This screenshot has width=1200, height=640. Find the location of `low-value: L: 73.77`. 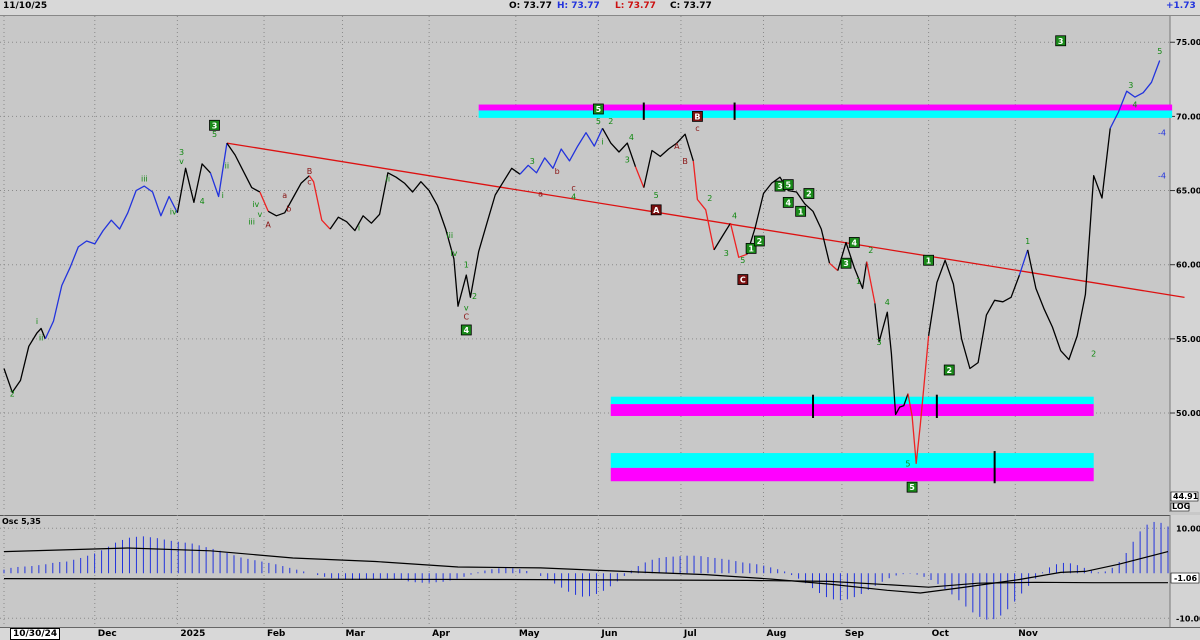

low-value: L: 73.77 is located at coordinates (635, 6).